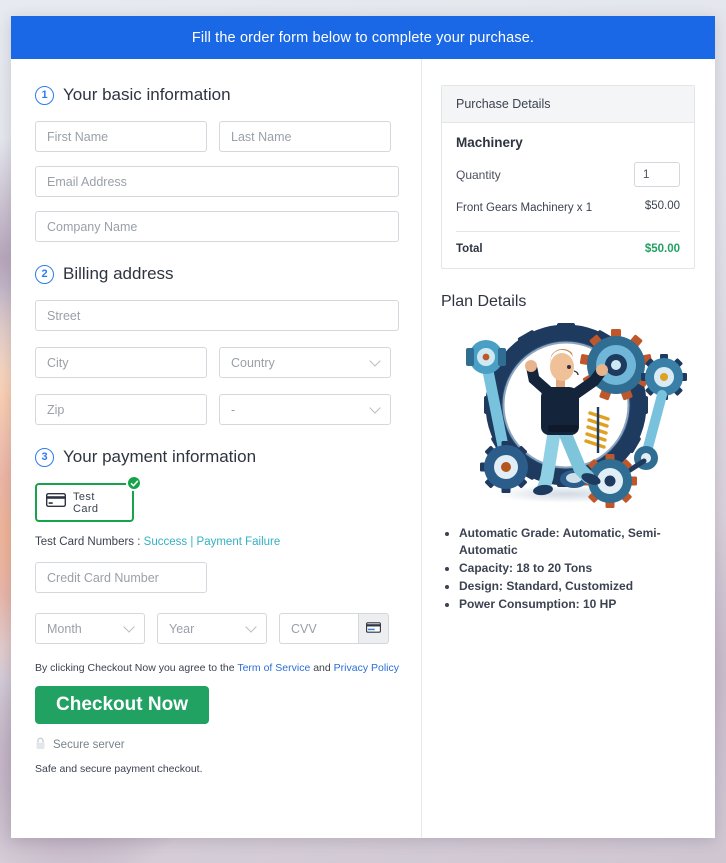 Image resolution: width=726 pixels, height=863 pixels. I want to click on cvv-help-button, so click(373, 628).